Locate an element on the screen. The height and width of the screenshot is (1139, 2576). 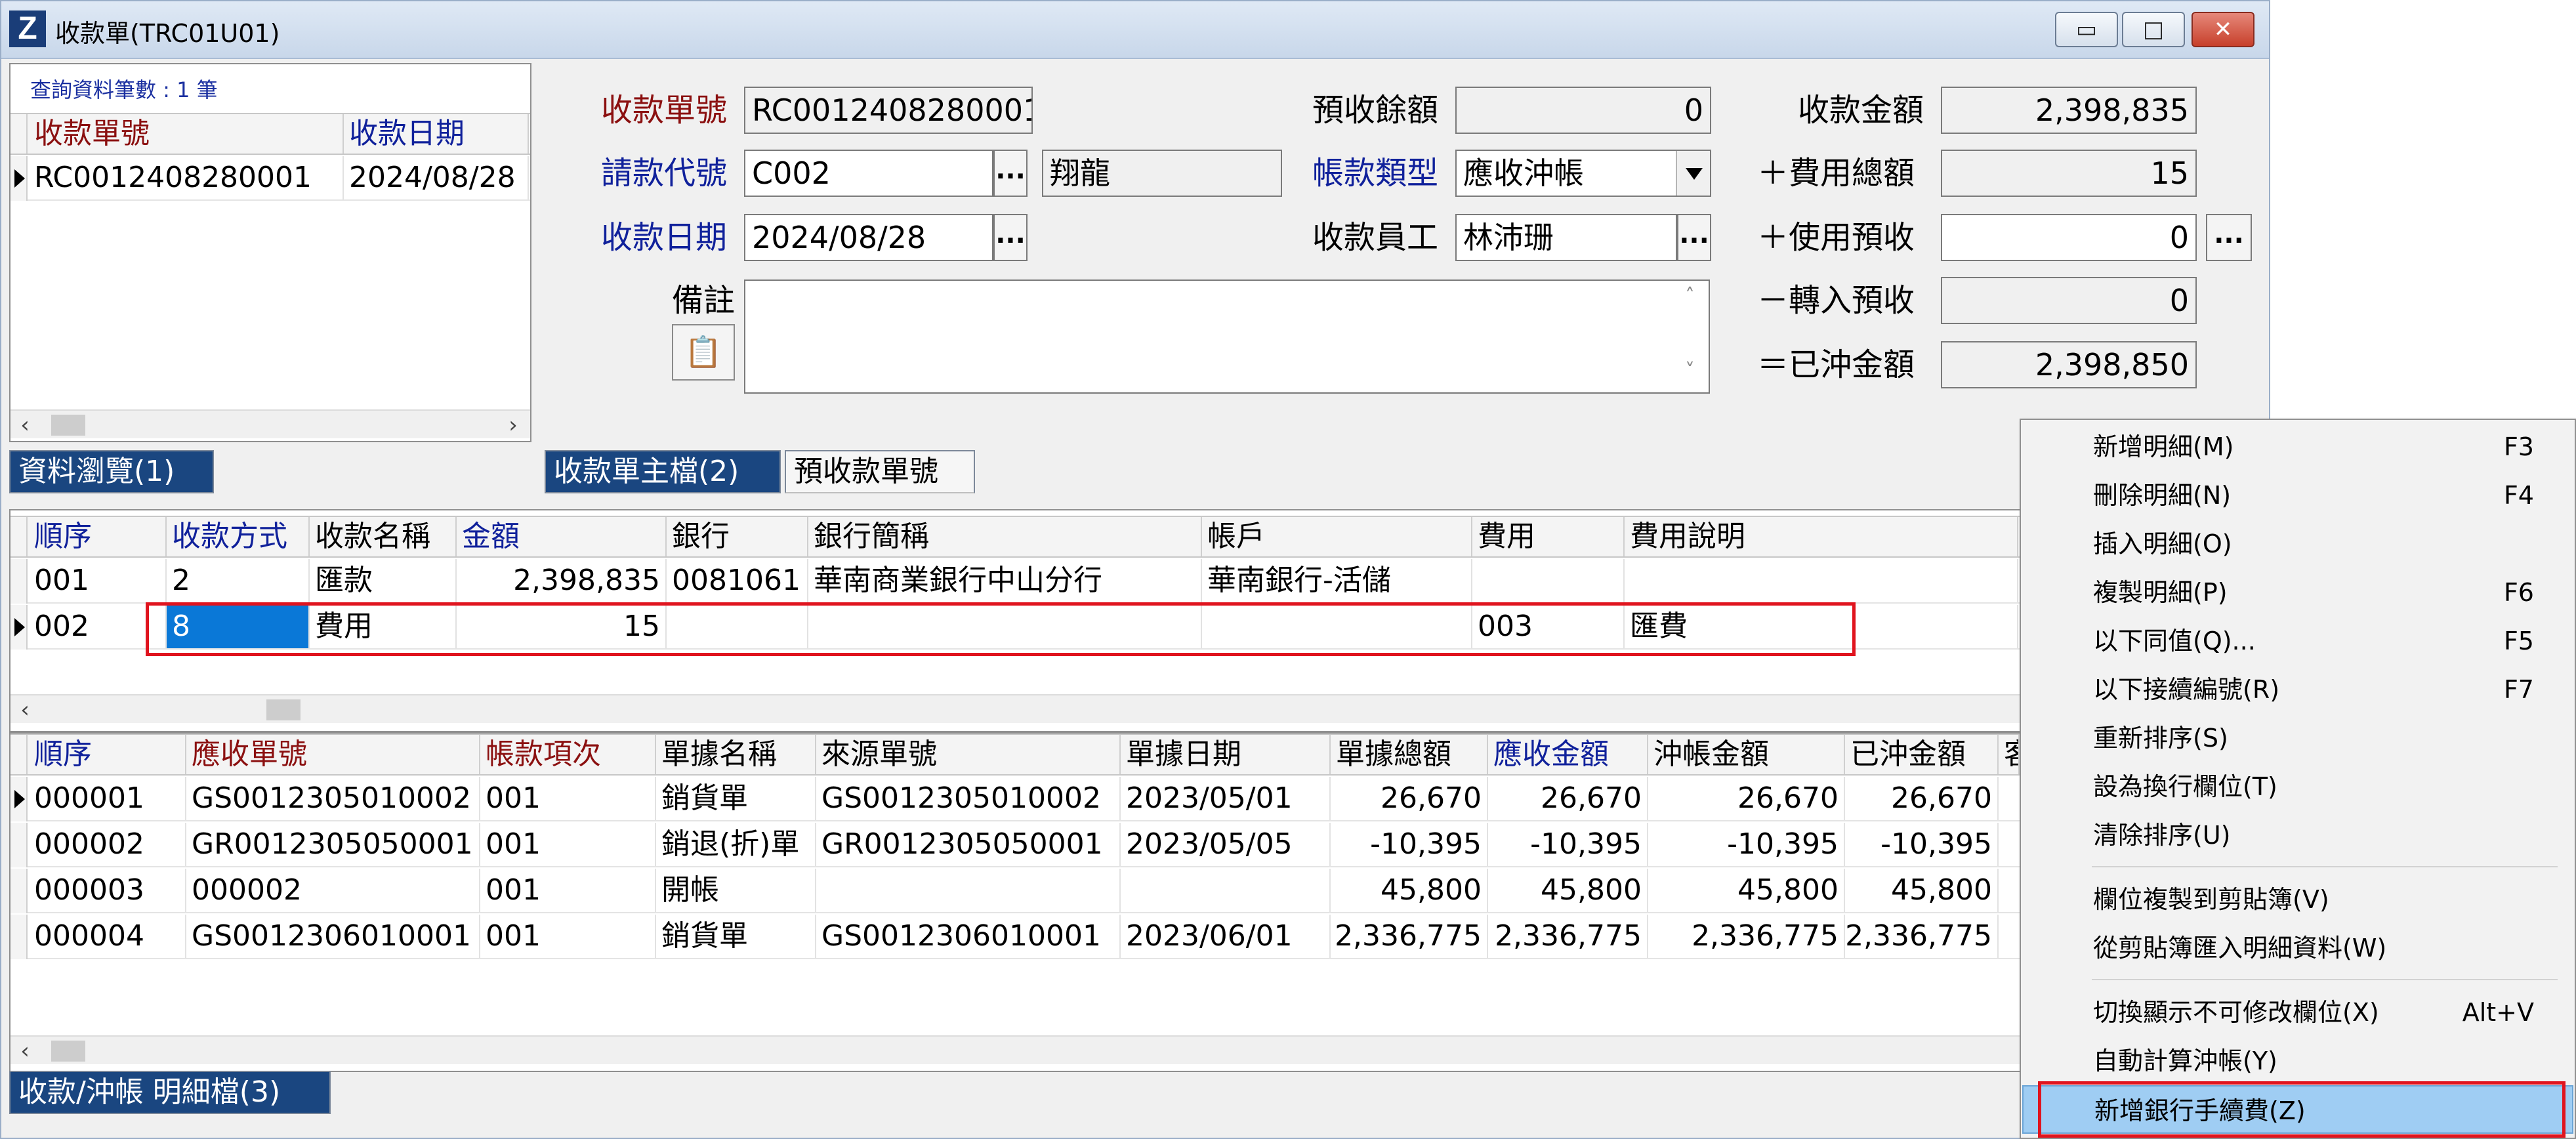
offset-ar-amount: 2,336,775 is located at coordinates (1568, 936).